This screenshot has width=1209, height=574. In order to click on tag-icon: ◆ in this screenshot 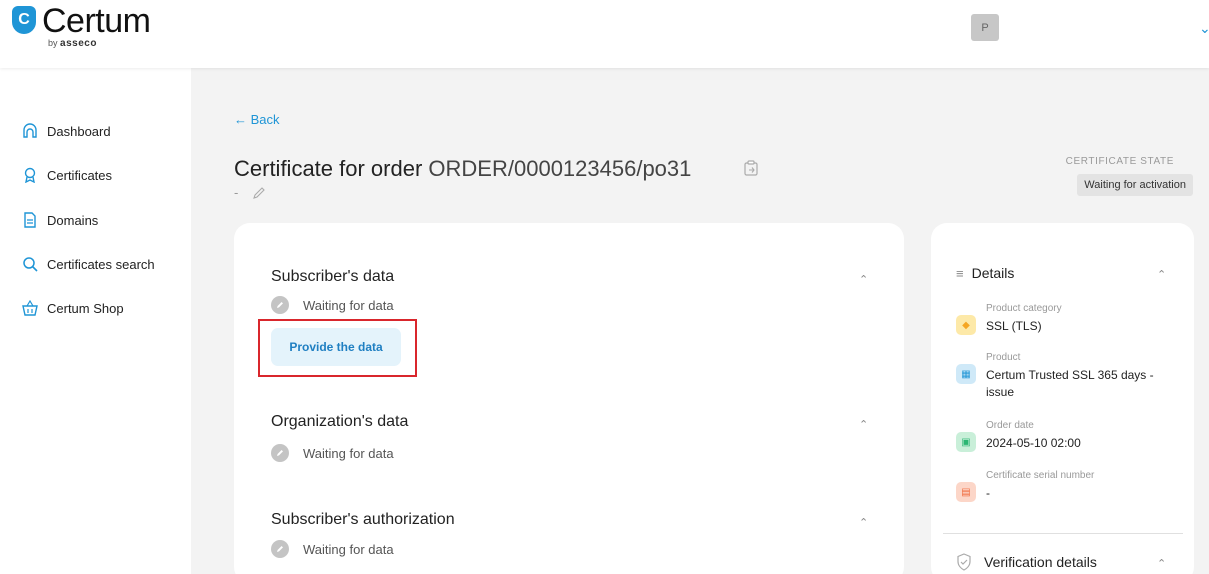, I will do `click(966, 325)`.